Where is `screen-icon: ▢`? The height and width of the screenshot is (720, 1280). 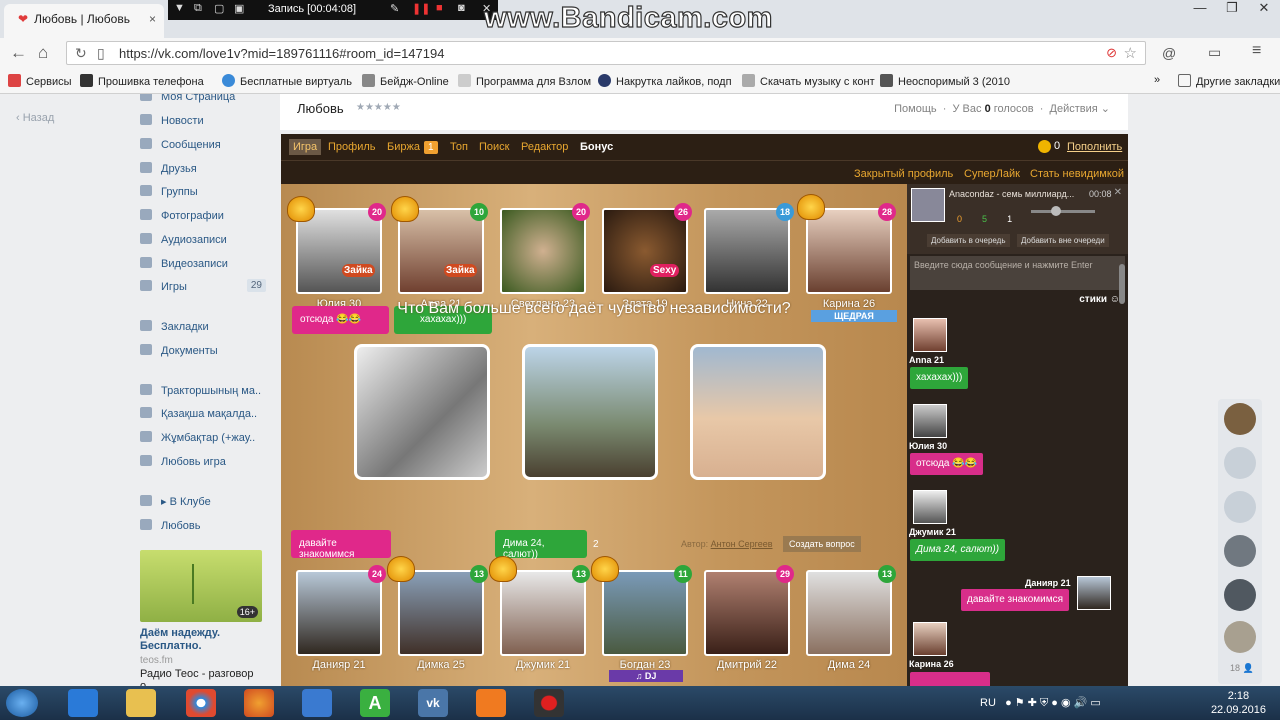
screen-icon: ▢ is located at coordinates (219, 8).